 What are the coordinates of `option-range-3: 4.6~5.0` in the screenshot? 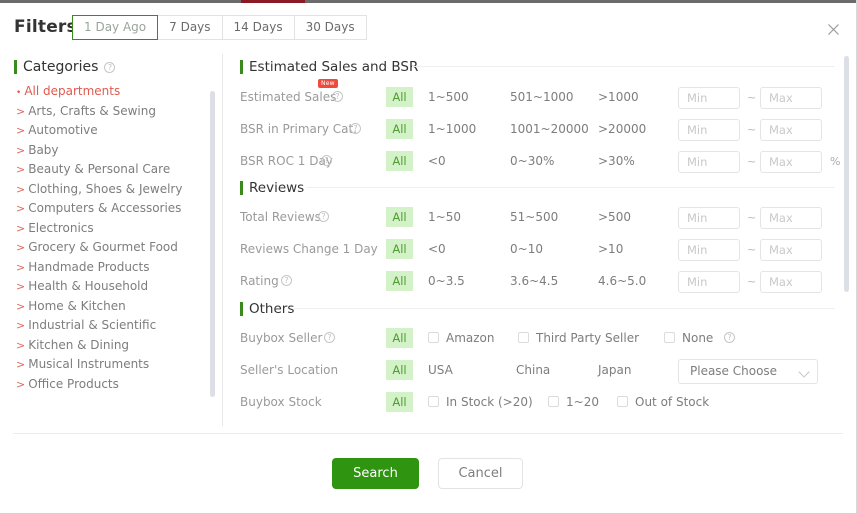 It's located at (622, 281).